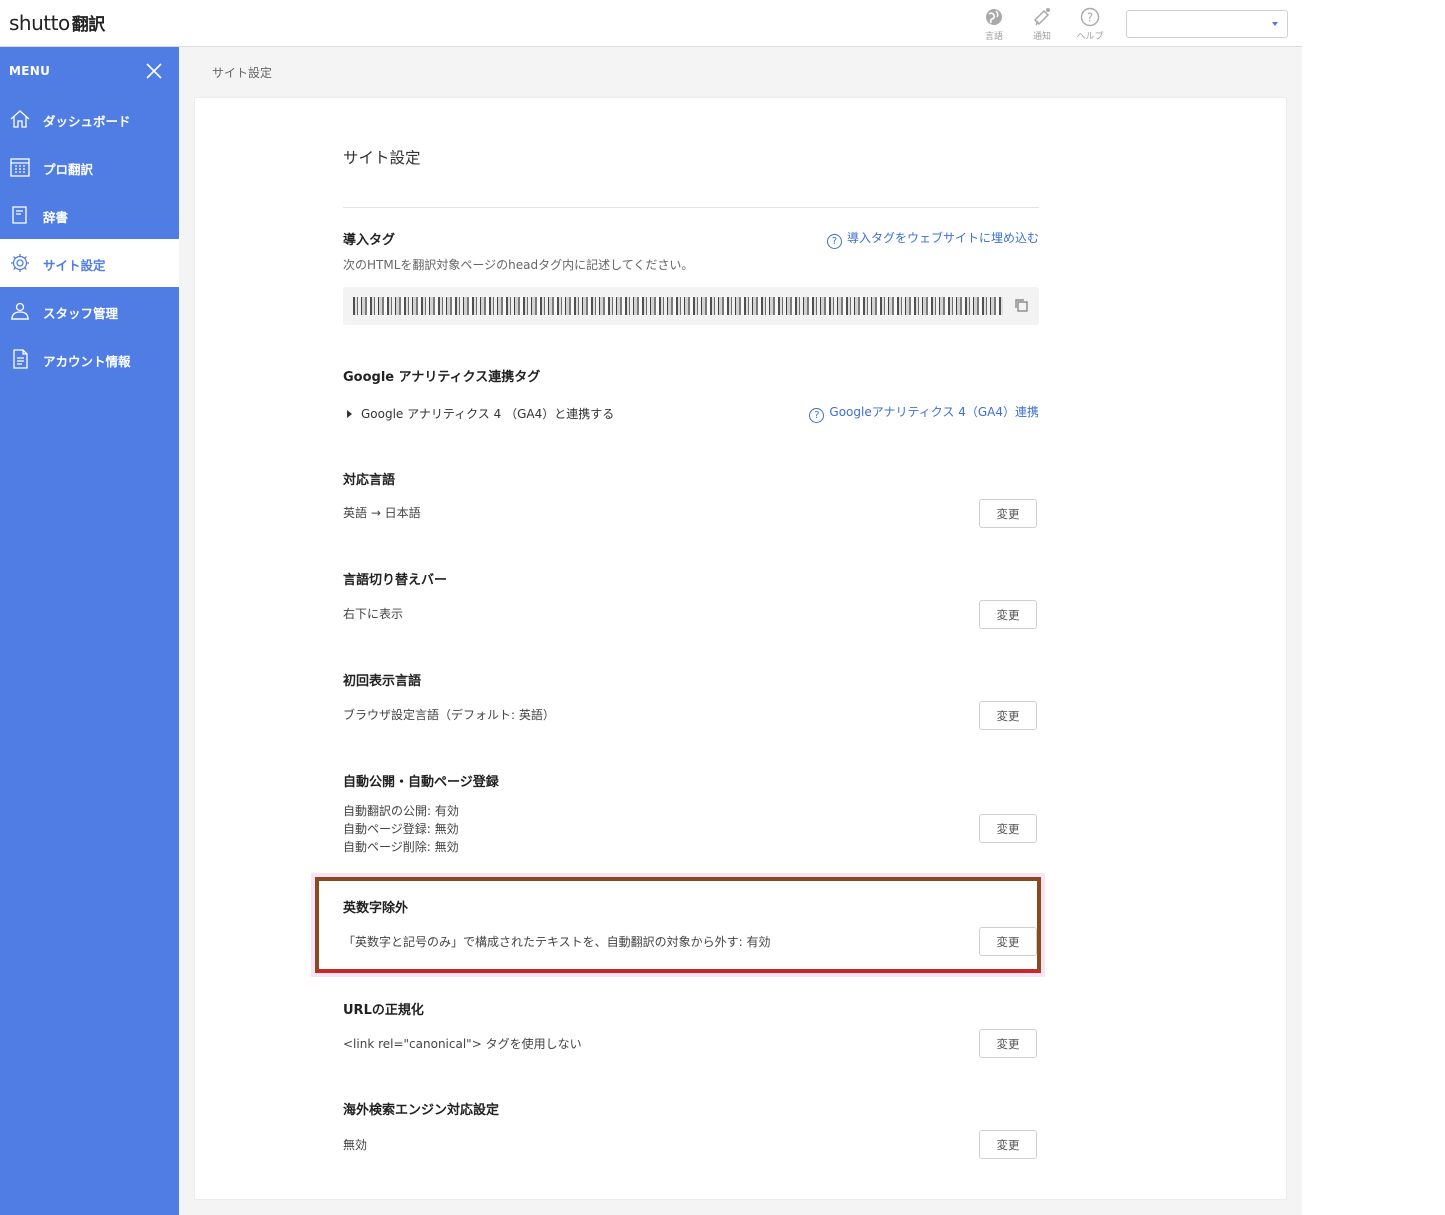 The height and width of the screenshot is (1215, 1445). Describe the element at coordinates (449, 715) in the screenshot. I see `initial-lang-value: ブラウザ設定言語（デフォルト: 英語）` at that location.